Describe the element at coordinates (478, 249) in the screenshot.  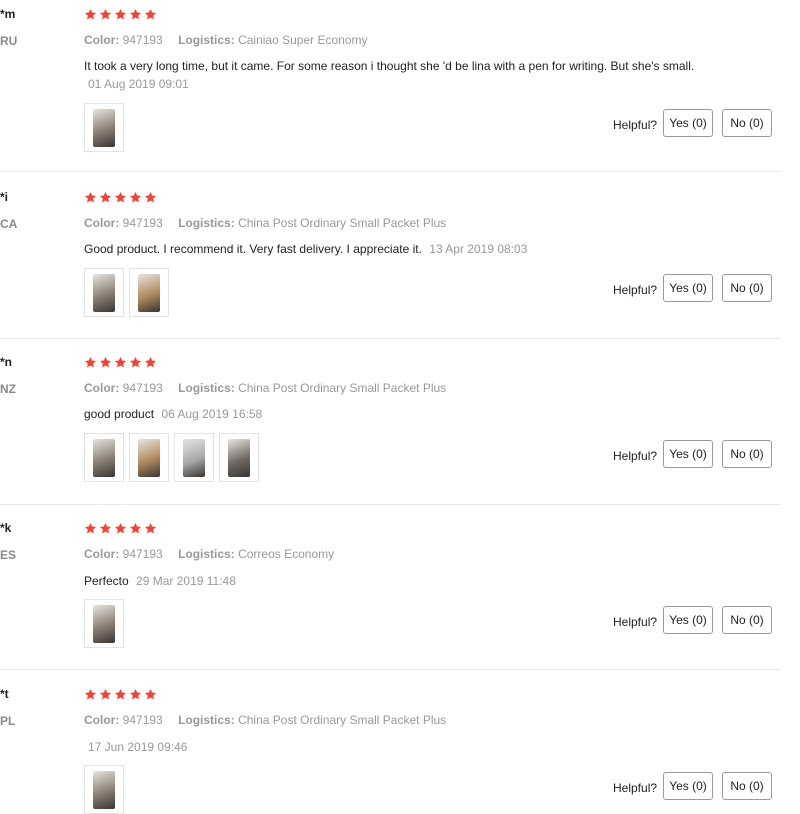
I see `review-date: 13 Apr 2019 08:03` at that location.